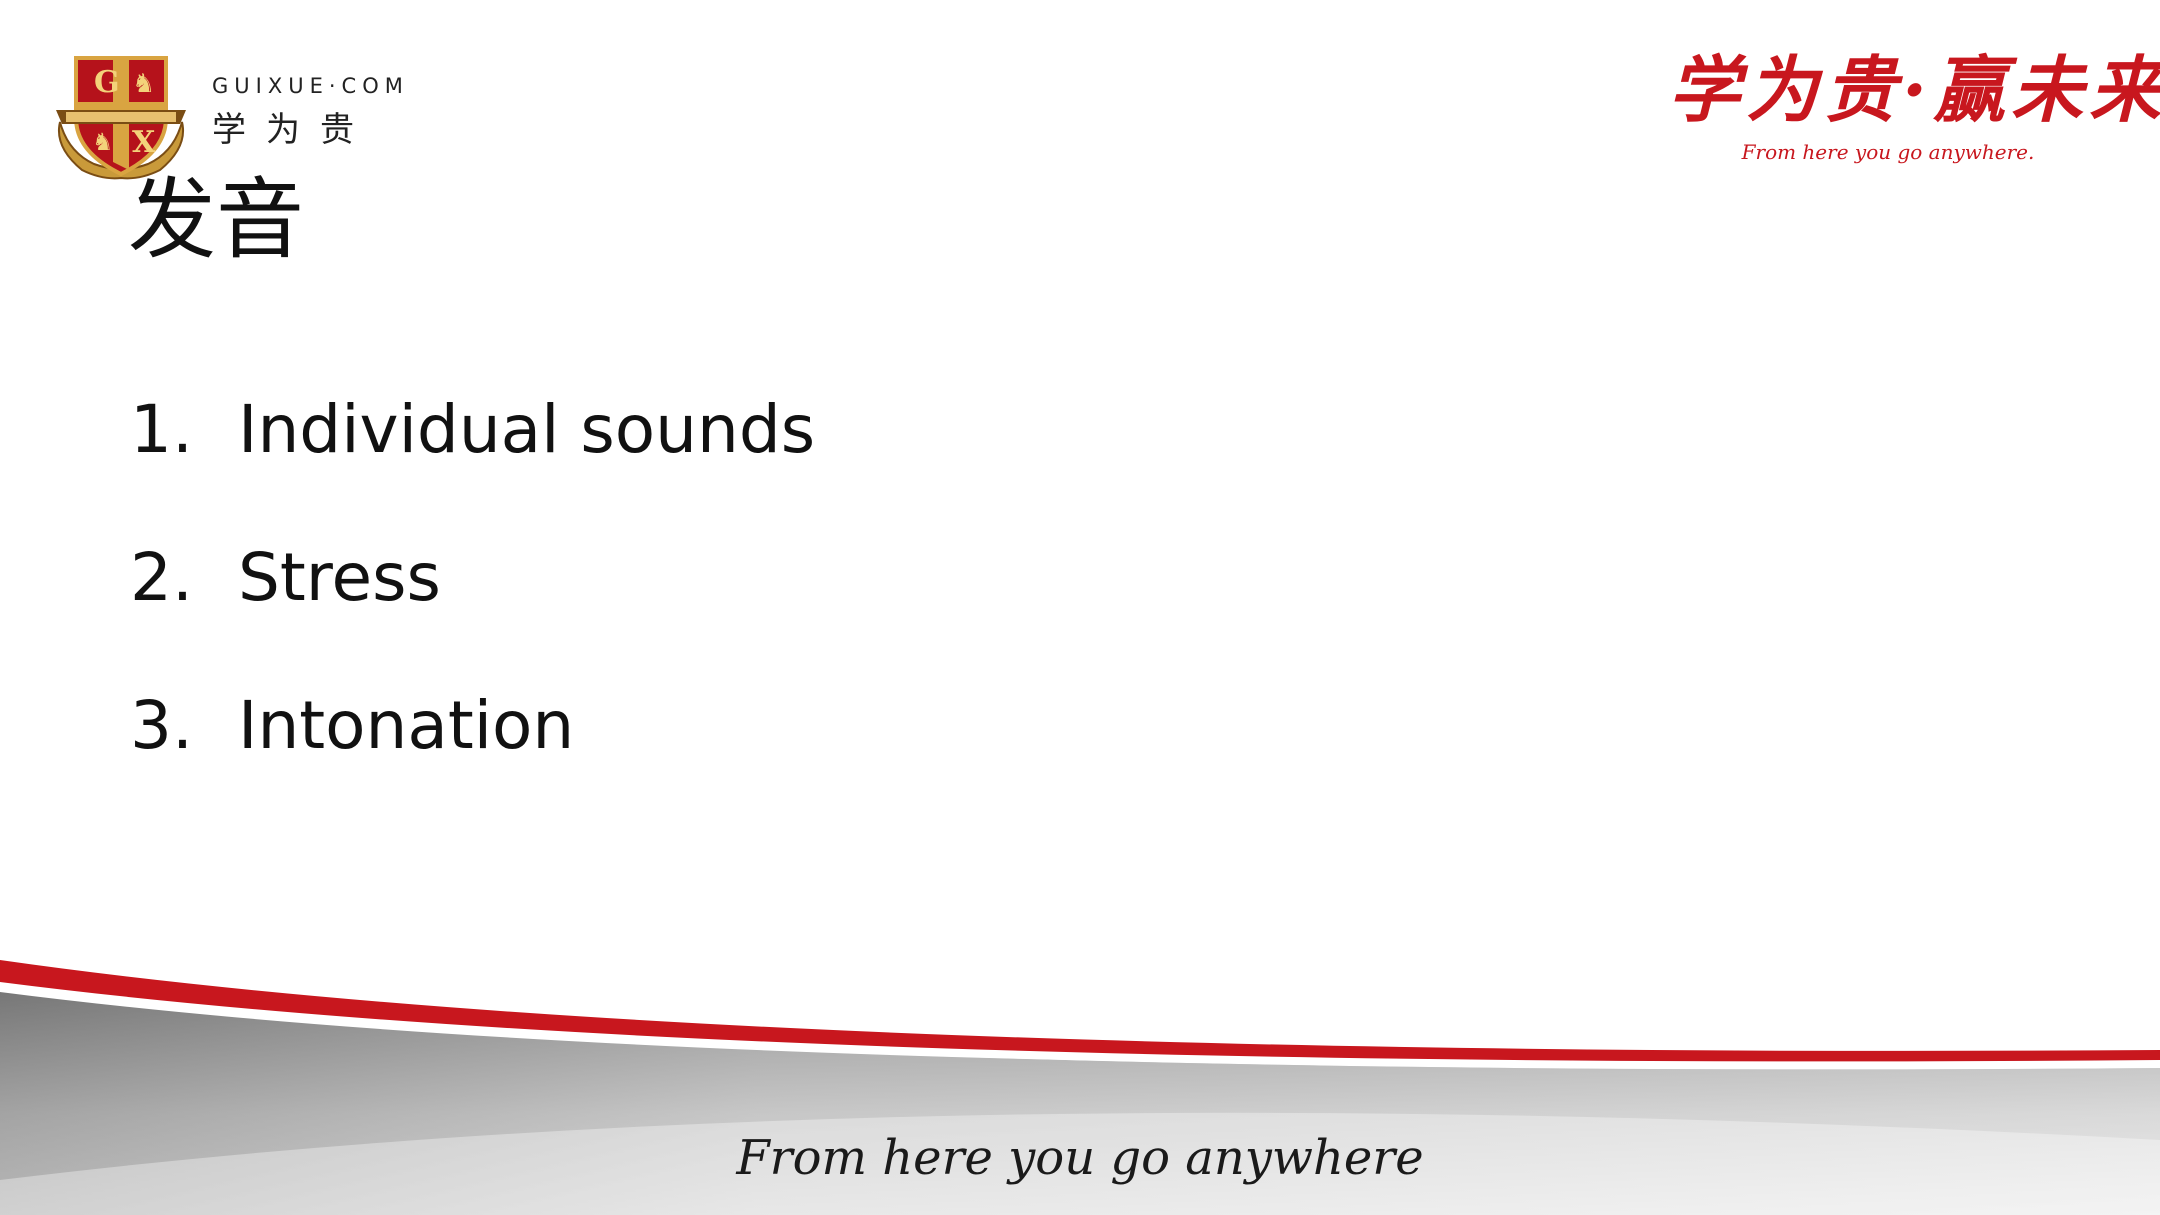 The image size is (2160, 1215). I want to click on slogan-logo: 学为贵·赢未来 From here you go anywhere., so click(1914, 112).